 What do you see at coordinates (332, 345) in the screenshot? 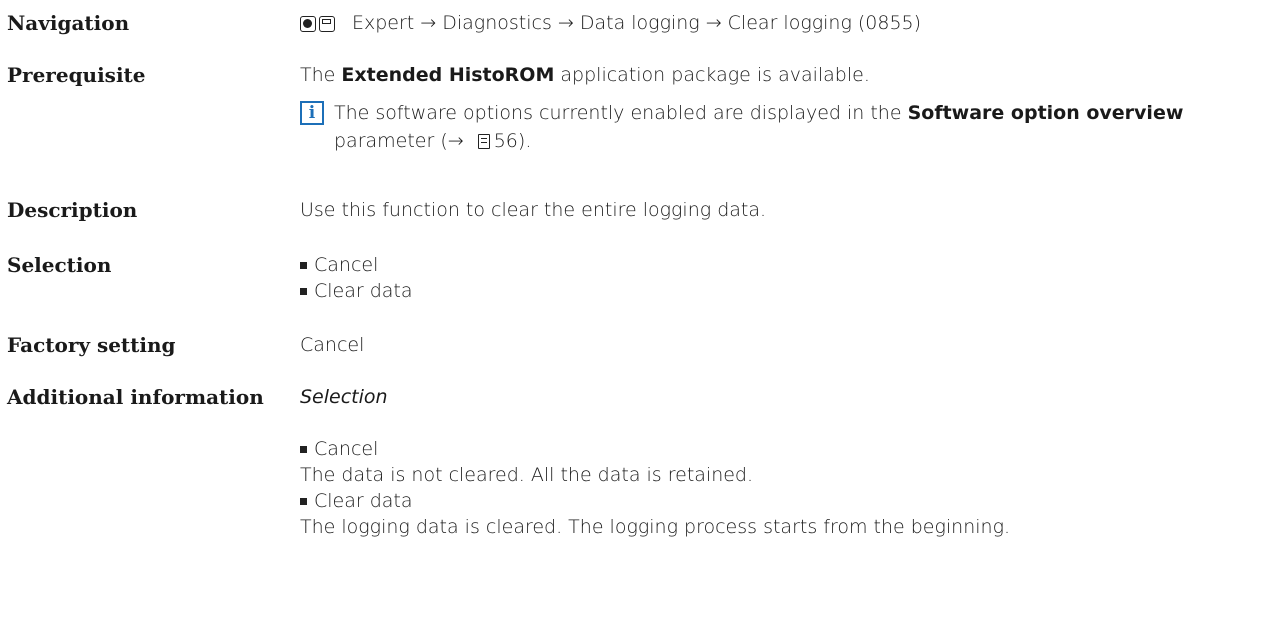
I see `factory-setting-value: Cancel` at bounding box center [332, 345].